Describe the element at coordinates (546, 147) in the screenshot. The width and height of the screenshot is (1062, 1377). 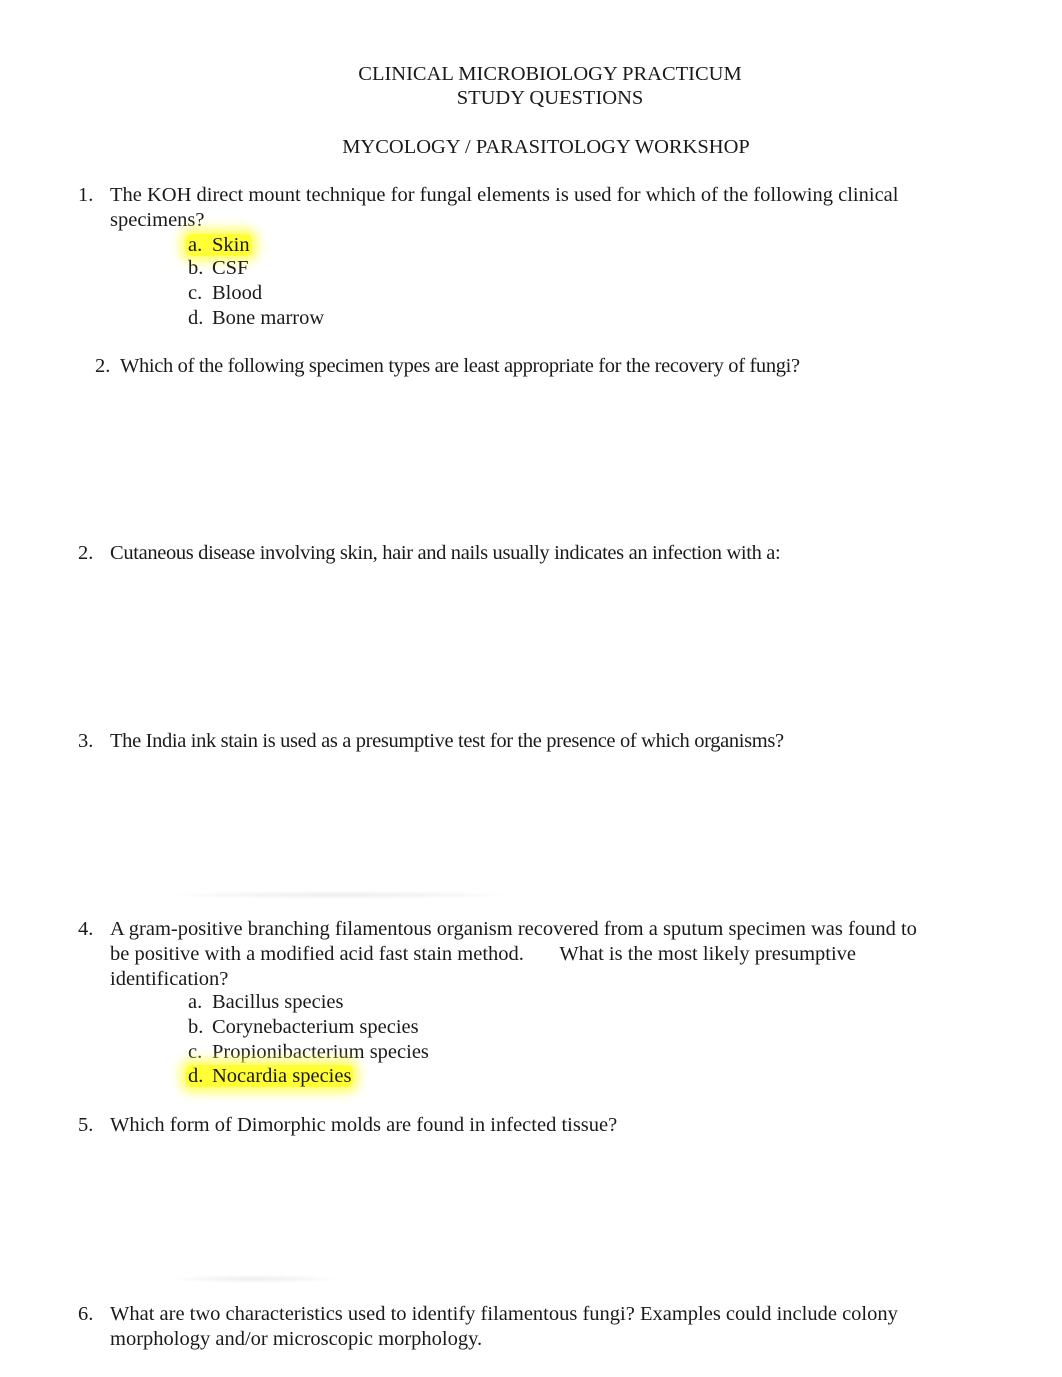
I see `workshop-title: MYCOLOGY / PARASITOLOGY WORKSHOP` at that location.